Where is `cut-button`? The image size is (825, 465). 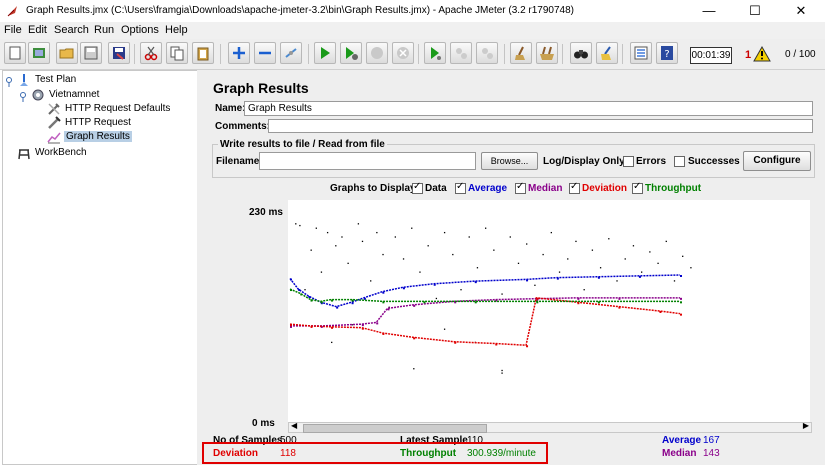
cut-button is located at coordinates (151, 53).